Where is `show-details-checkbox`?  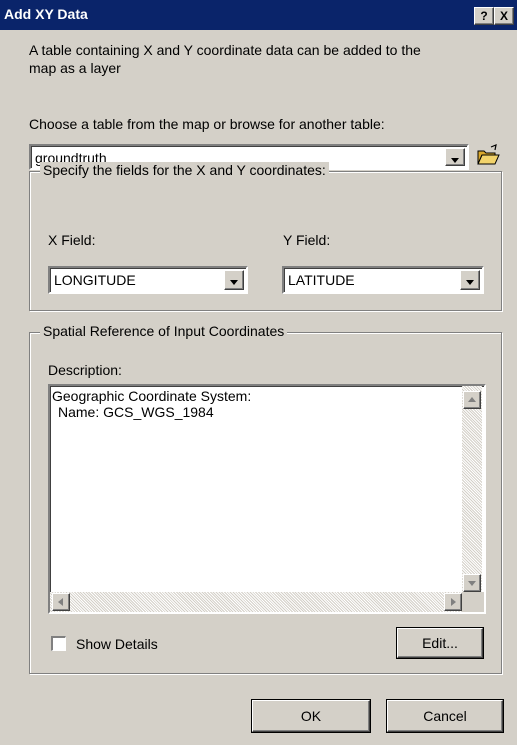
show-details-checkbox is located at coordinates (58, 643).